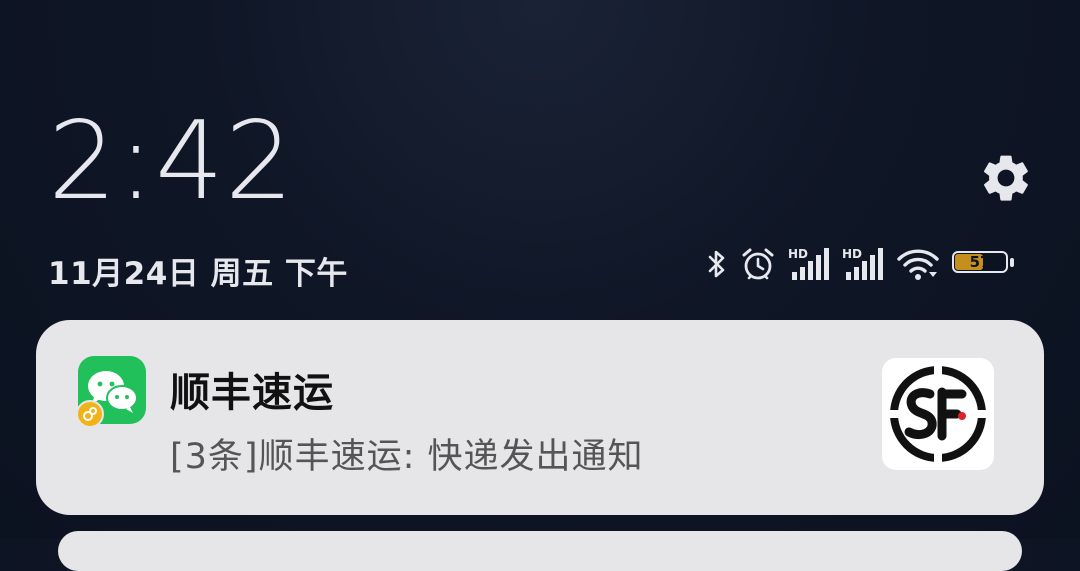  What do you see at coordinates (980, 262) in the screenshot?
I see `battery-level: 57` at bounding box center [980, 262].